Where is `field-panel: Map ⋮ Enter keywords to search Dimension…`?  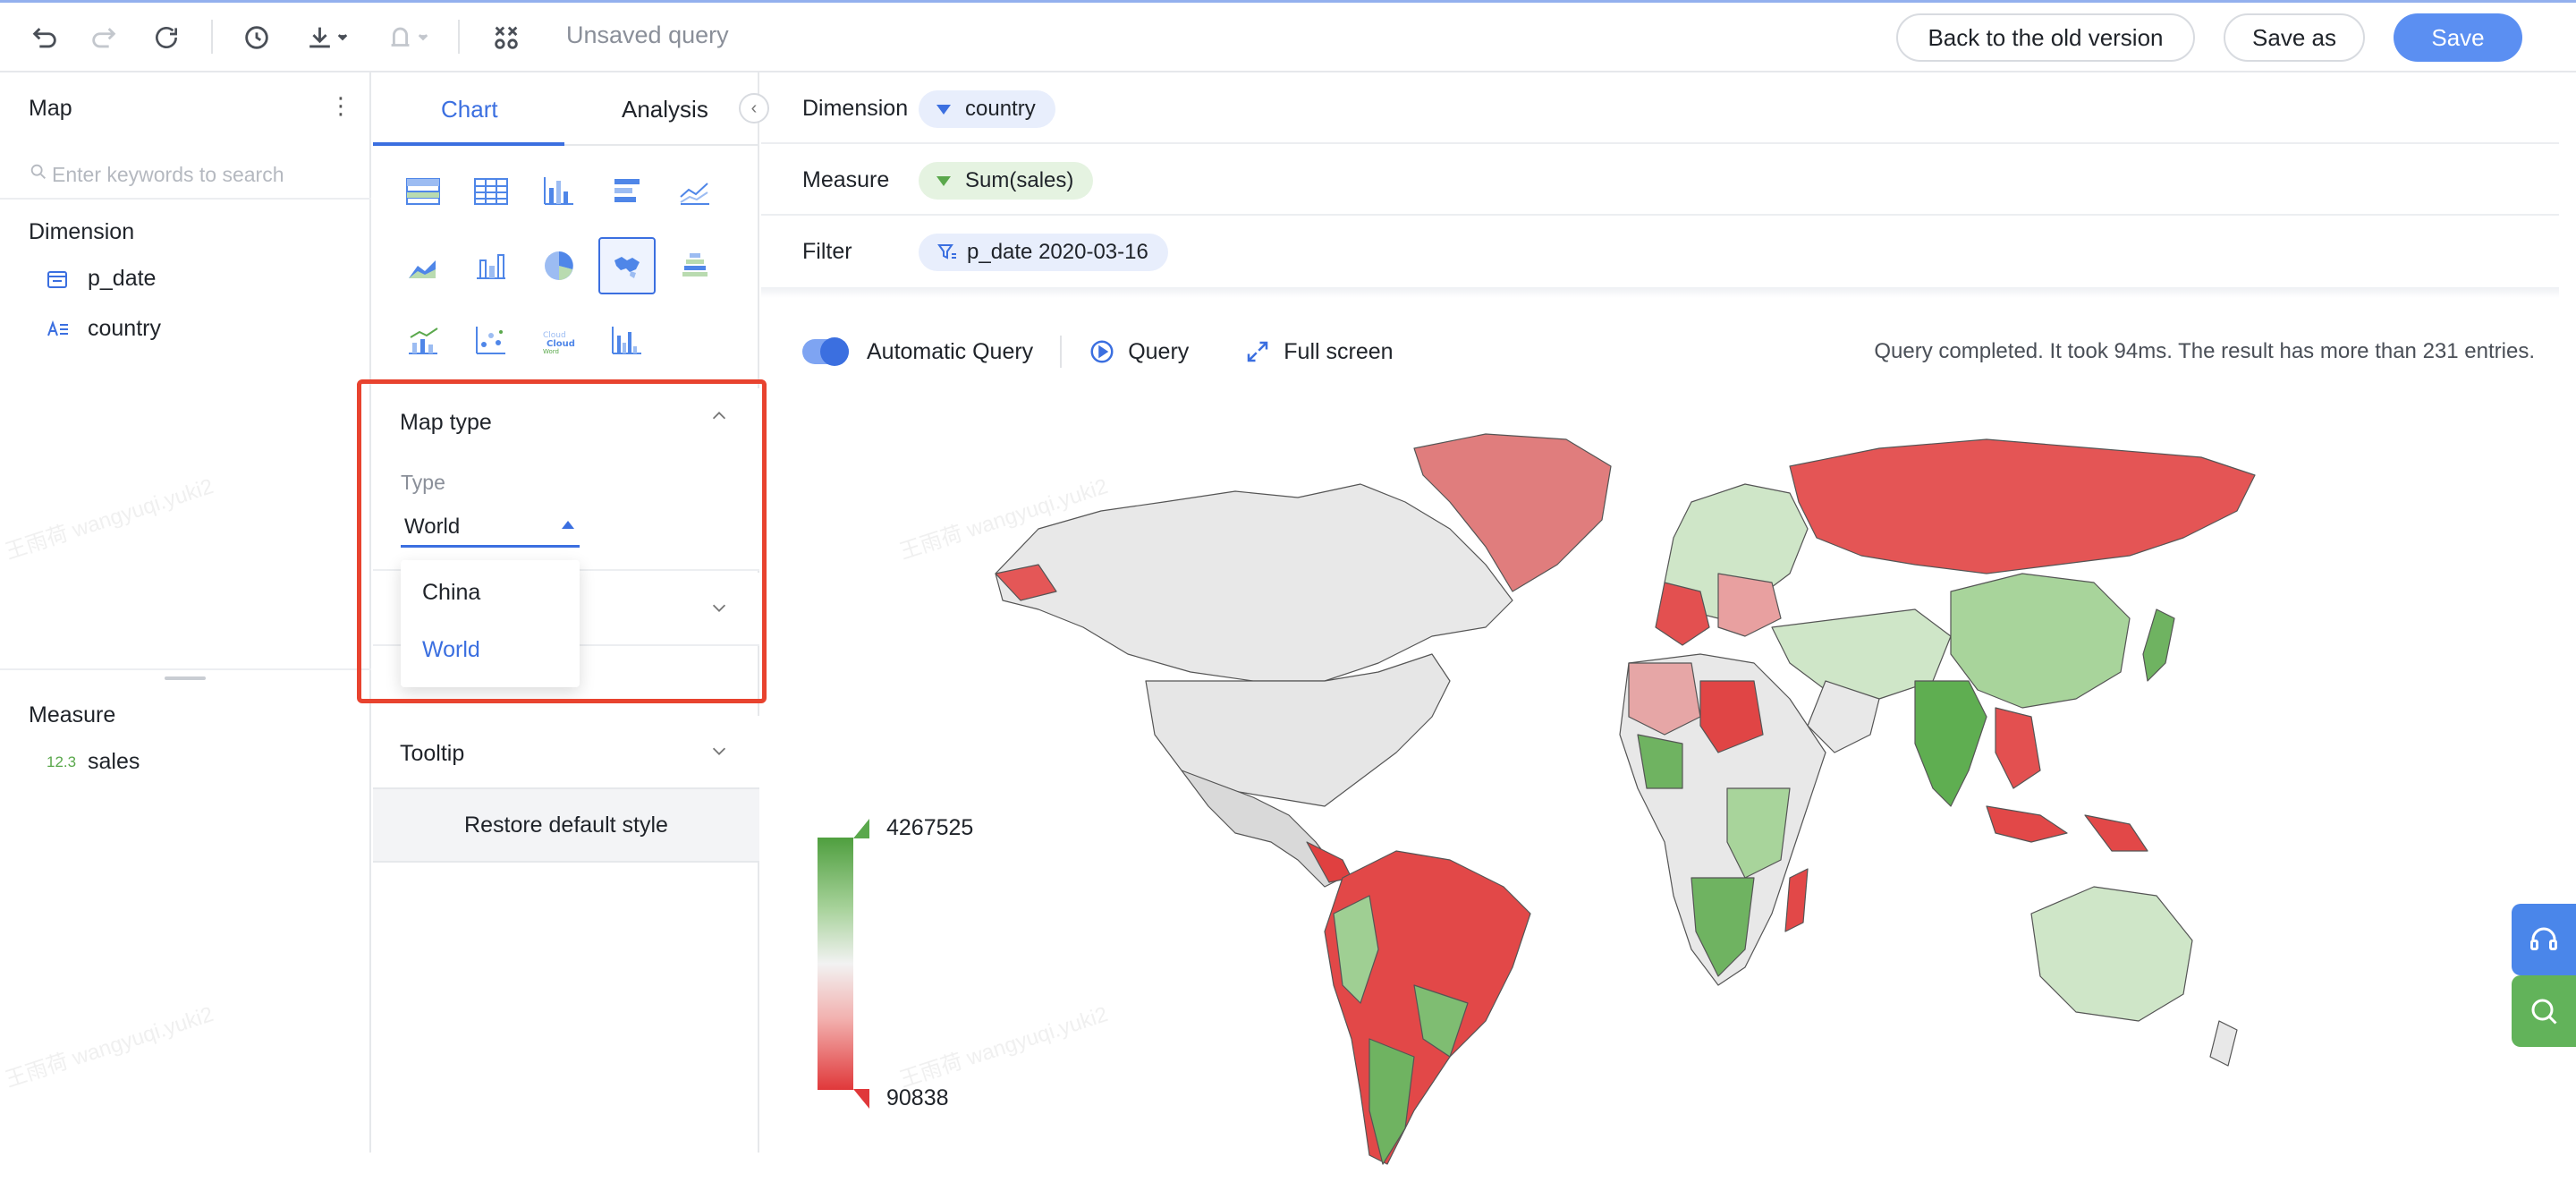
field-panel: Map ⋮ Enter keywords to search Dimension… is located at coordinates (185, 612).